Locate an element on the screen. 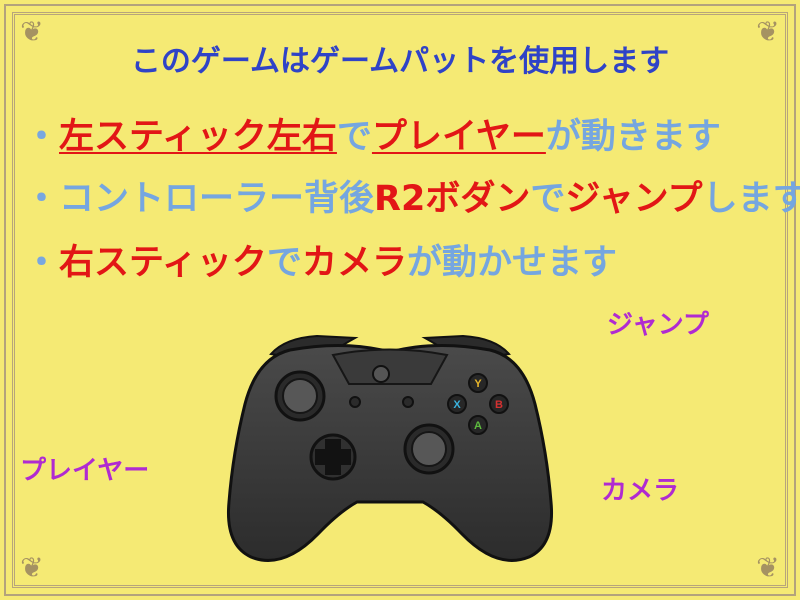 This screenshot has width=800, height=600. action-text: が動きます is located at coordinates (633, 137).